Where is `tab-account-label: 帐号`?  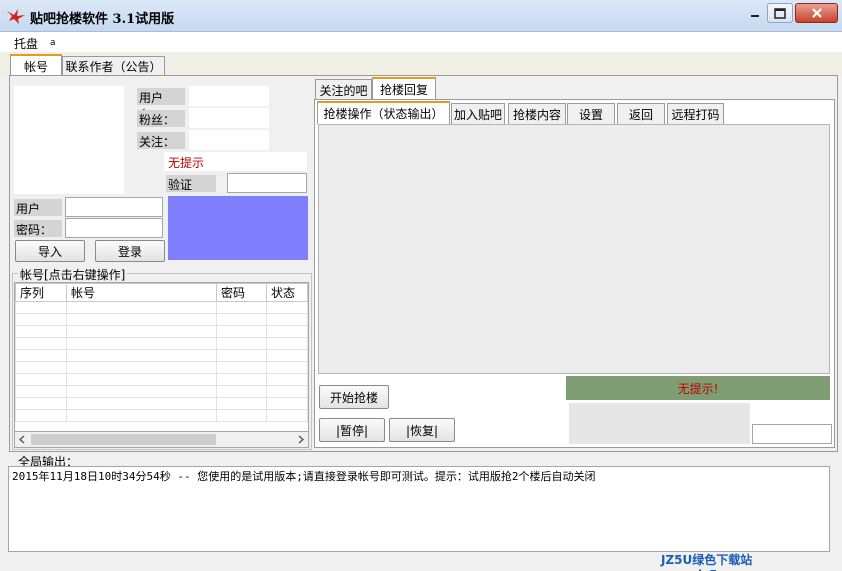 tab-account-label: 帐号 is located at coordinates (35, 66).